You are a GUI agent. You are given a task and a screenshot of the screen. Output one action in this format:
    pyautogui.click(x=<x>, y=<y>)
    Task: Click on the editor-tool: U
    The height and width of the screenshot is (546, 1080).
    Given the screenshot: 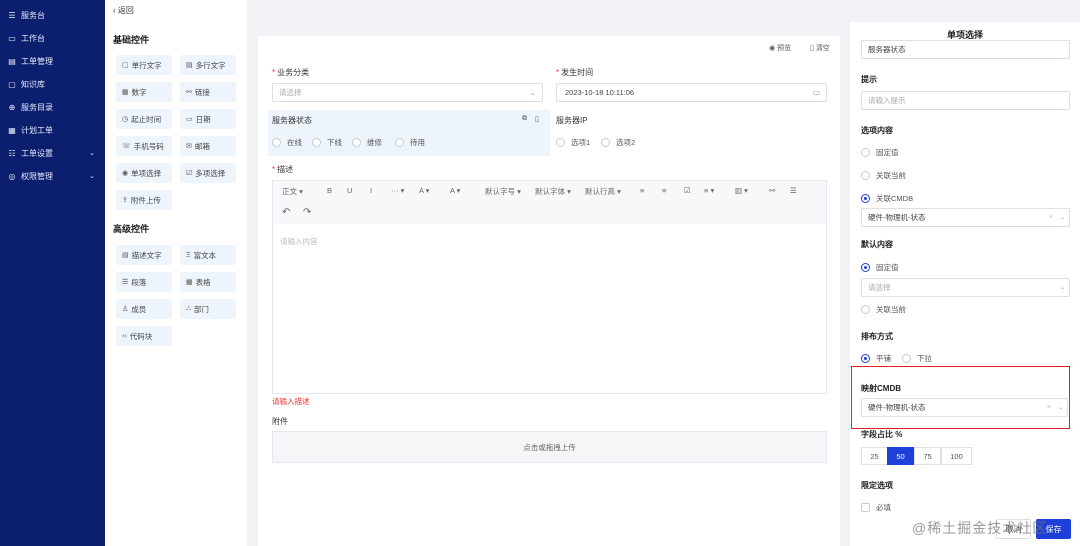 What is the action you would take?
    pyautogui.click(x=349, y=190)
    